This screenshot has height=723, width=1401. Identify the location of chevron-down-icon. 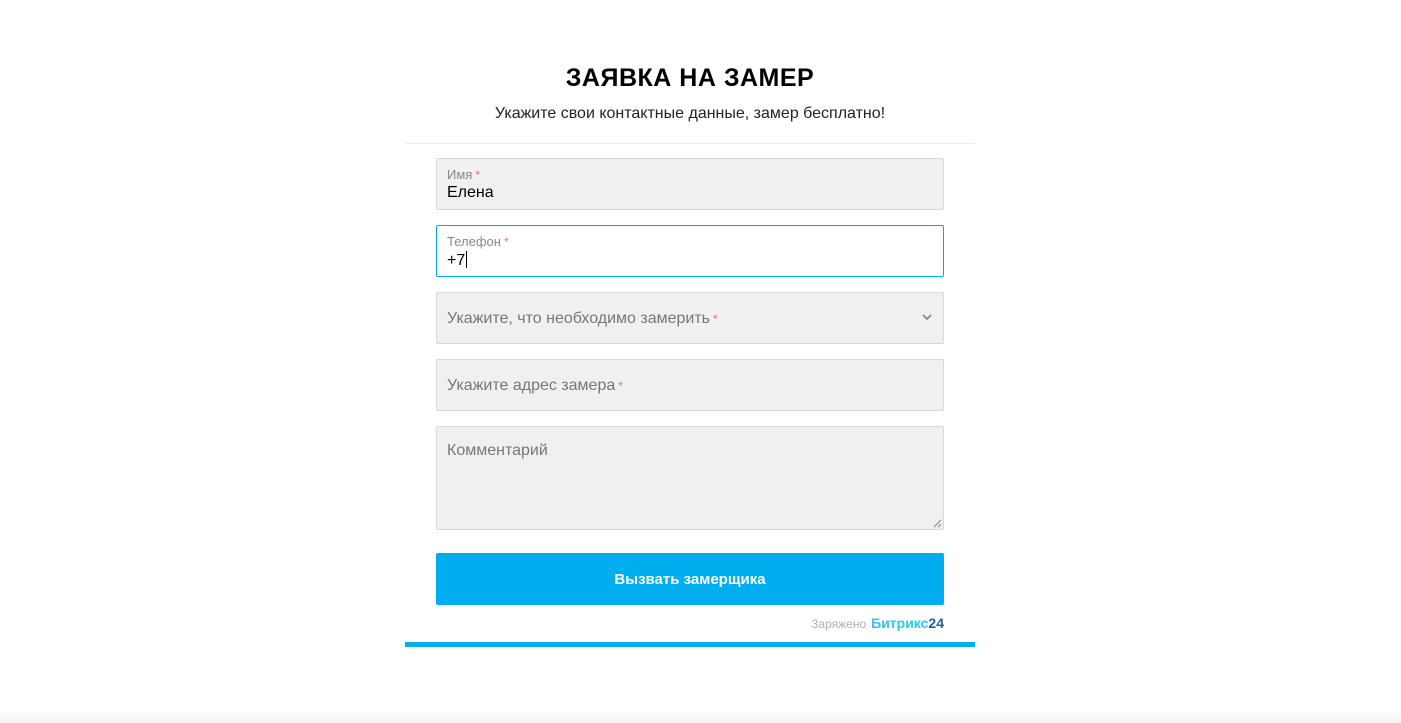
(927, 317).